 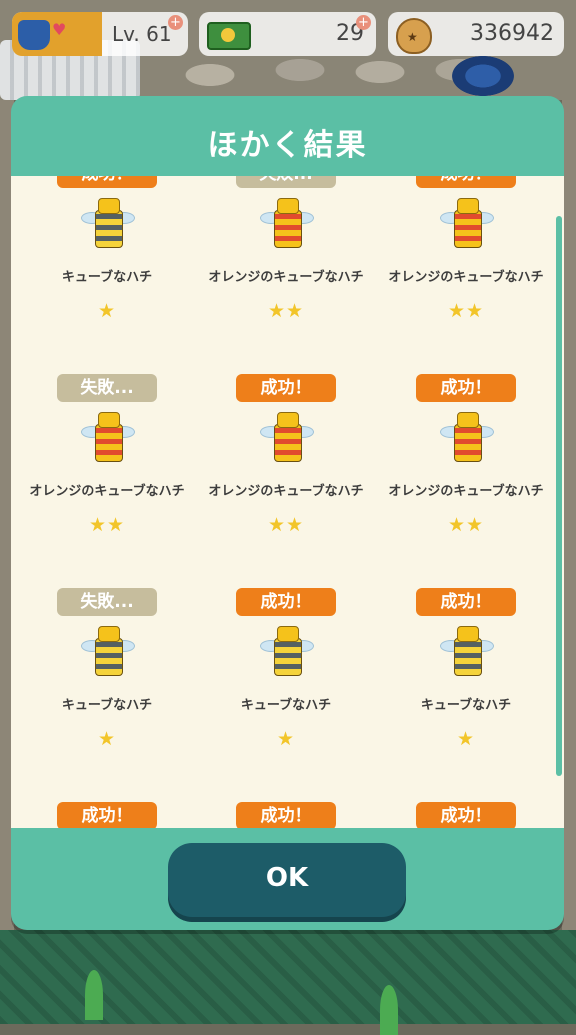 I want to click on results-scrollbar, so click(x=559, y=496).